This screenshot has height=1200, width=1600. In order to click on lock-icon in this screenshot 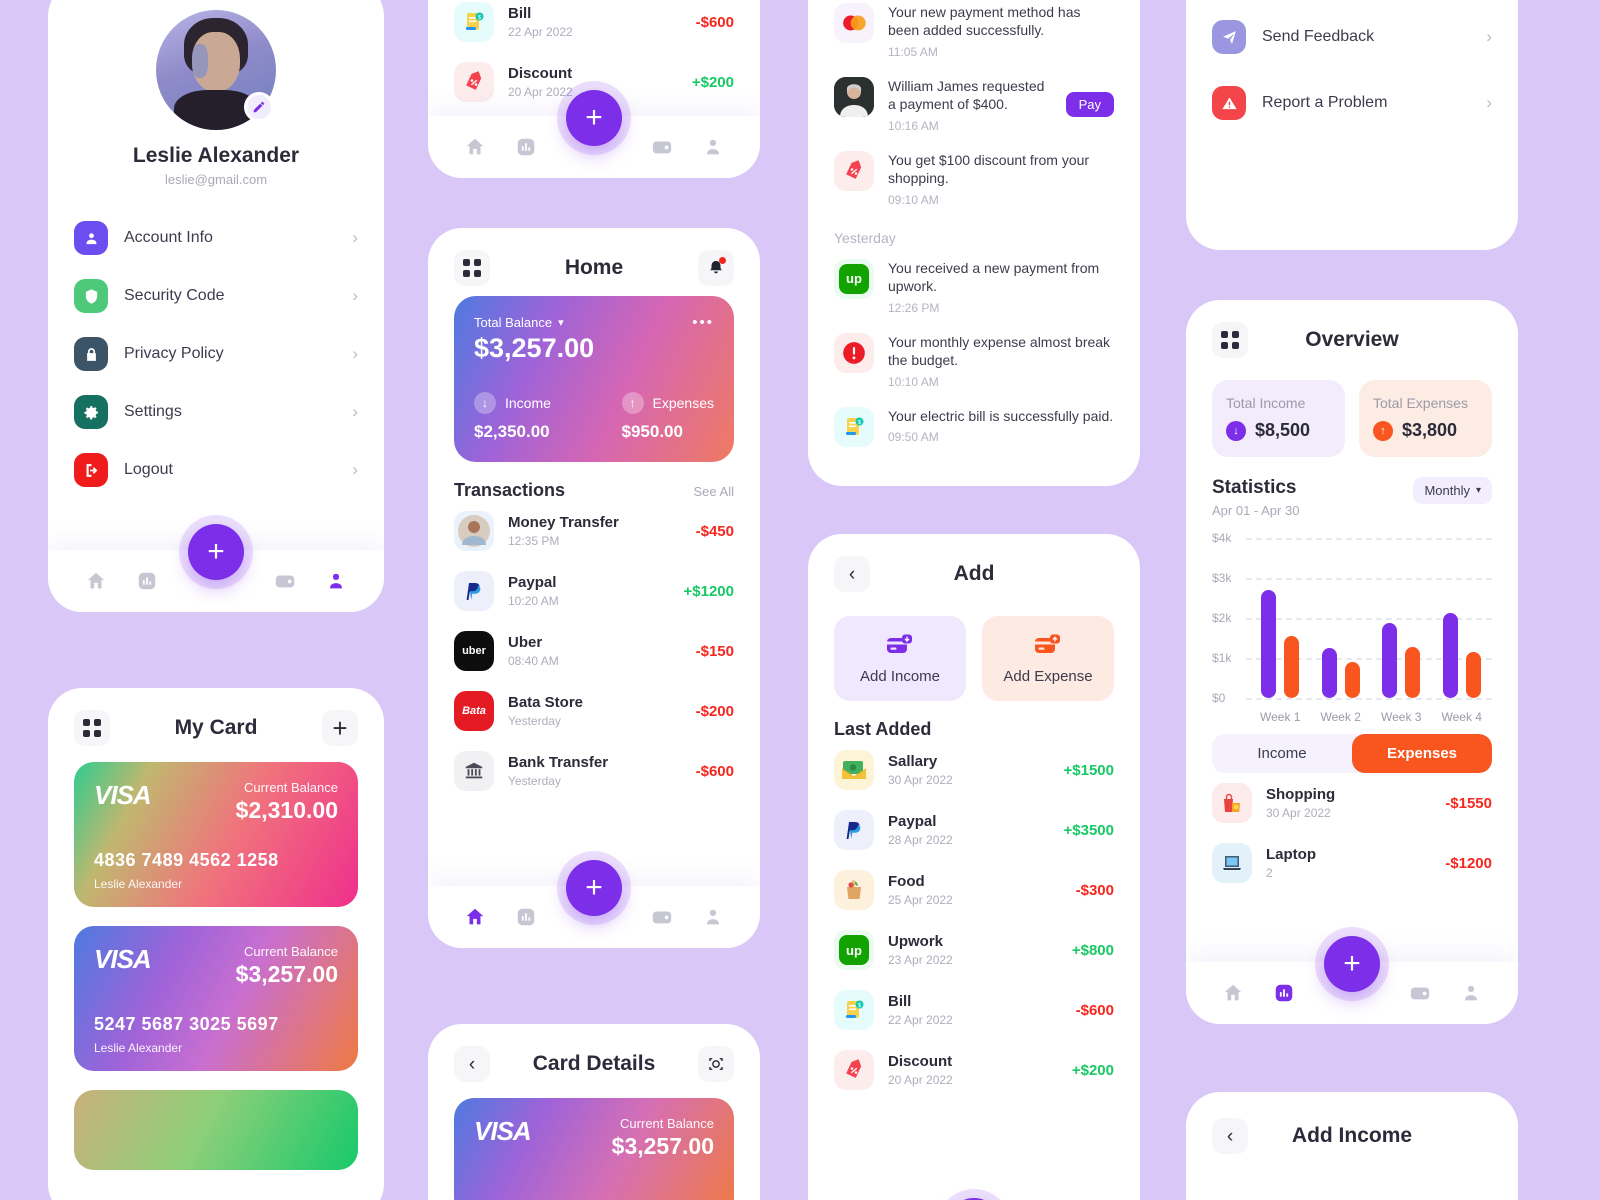, I will do `click(91, 354)`.